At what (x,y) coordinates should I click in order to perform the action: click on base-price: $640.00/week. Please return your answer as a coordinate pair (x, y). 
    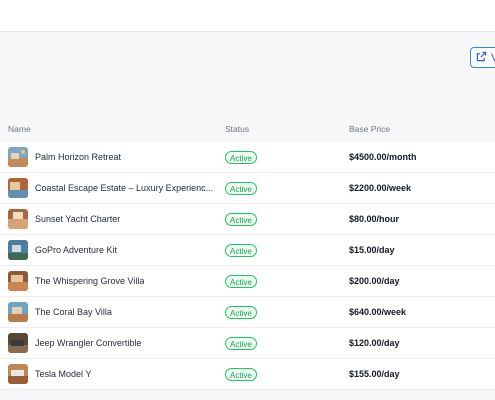
    Looking at the image, I should click on (378, 312).